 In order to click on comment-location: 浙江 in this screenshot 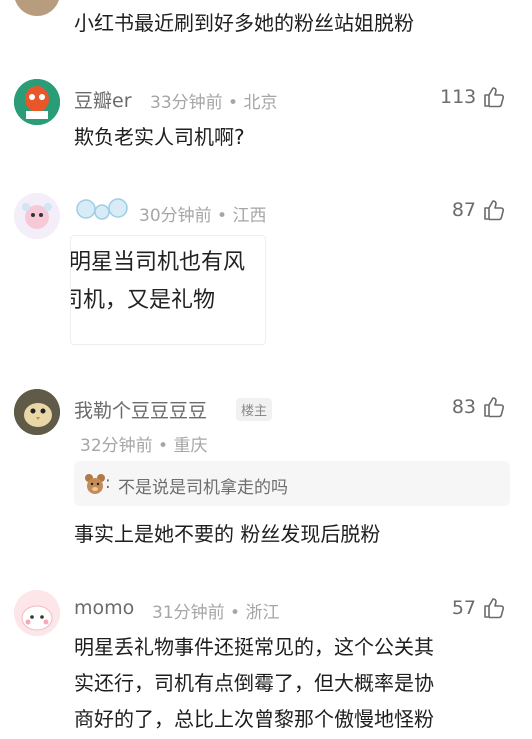, I will do `click(262, 613)`.